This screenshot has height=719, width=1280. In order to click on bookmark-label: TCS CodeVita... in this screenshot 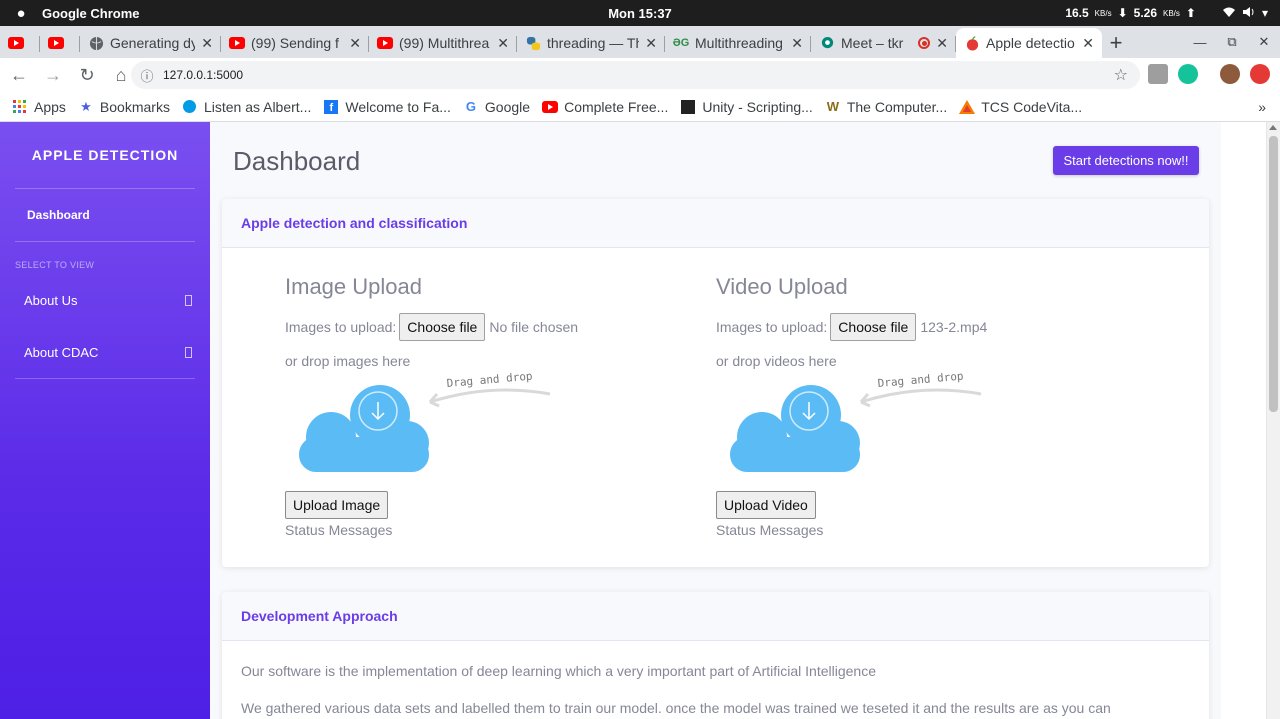, I will do `click(1032, 106)`.